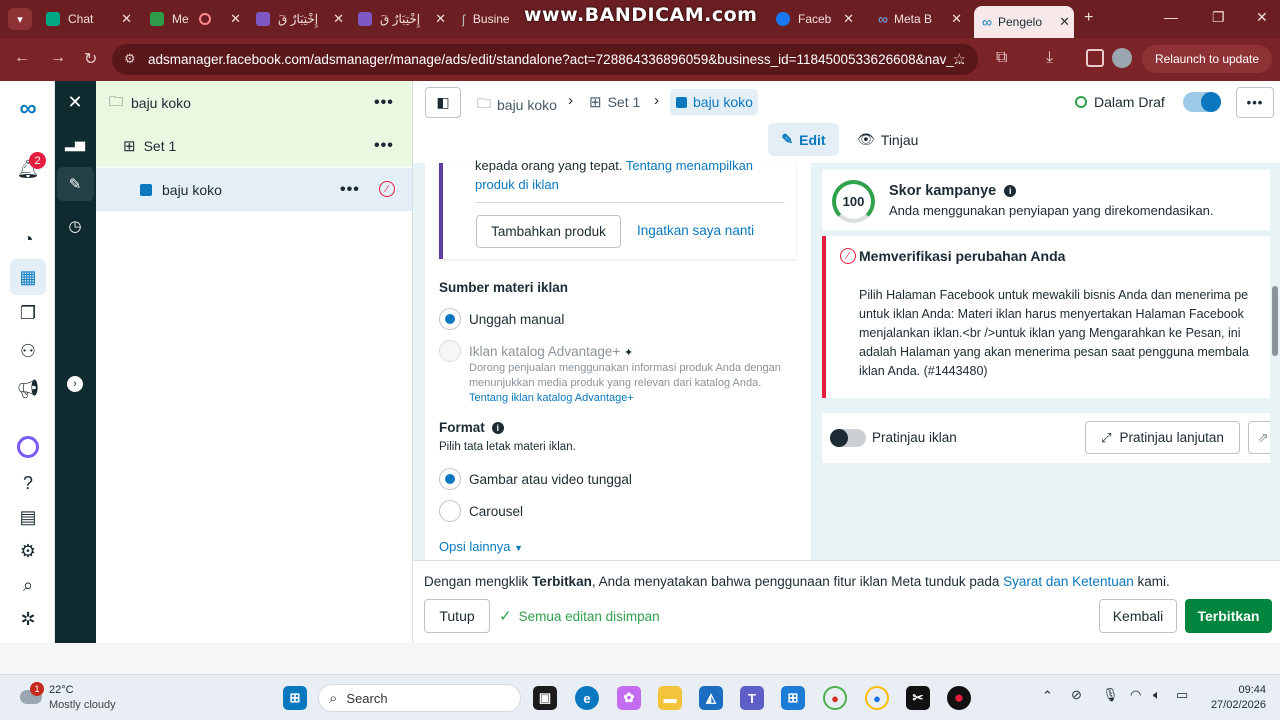 The height and width of the screenshot is (720, 1280). Describe the element at coordinates (835, 698) in the screenshot. I see `chrome-icon: ●` at that location.